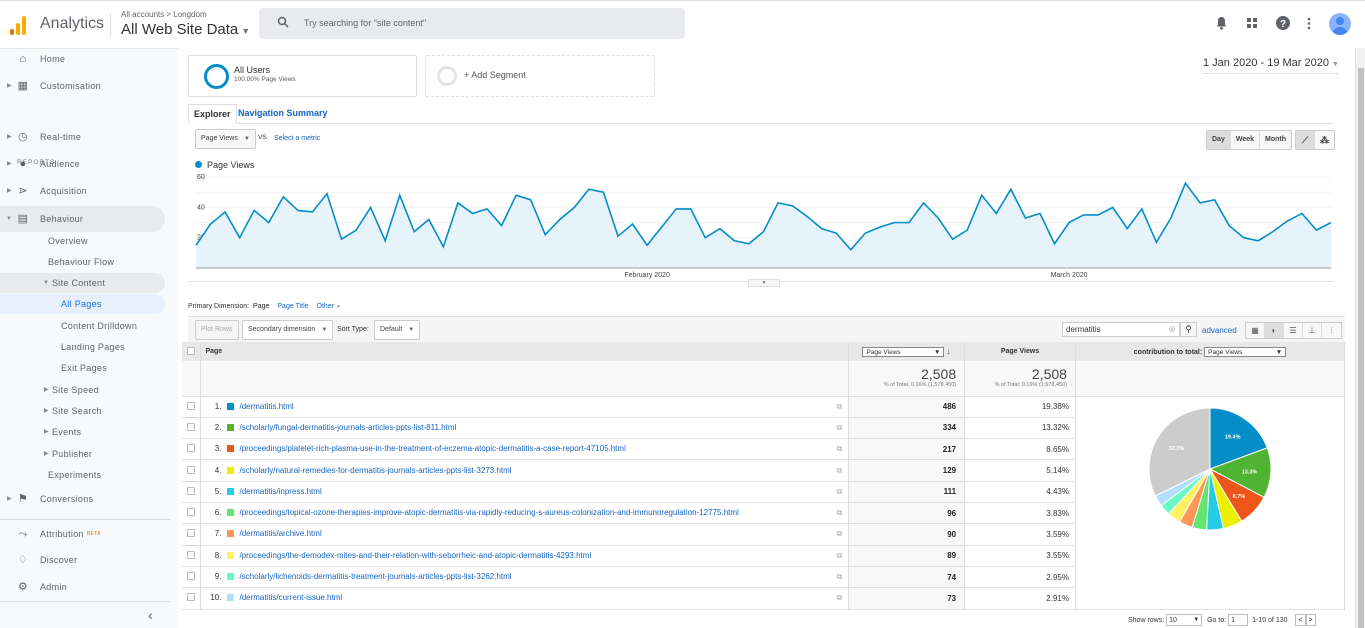 Image resolution: width=1365 pixels, height=628 pixels. What do you see at coordinates (1121, 329) in the screenshot?
I see `table-filter-input: dermatitis ⊗` at bounding box center [1121, 329].